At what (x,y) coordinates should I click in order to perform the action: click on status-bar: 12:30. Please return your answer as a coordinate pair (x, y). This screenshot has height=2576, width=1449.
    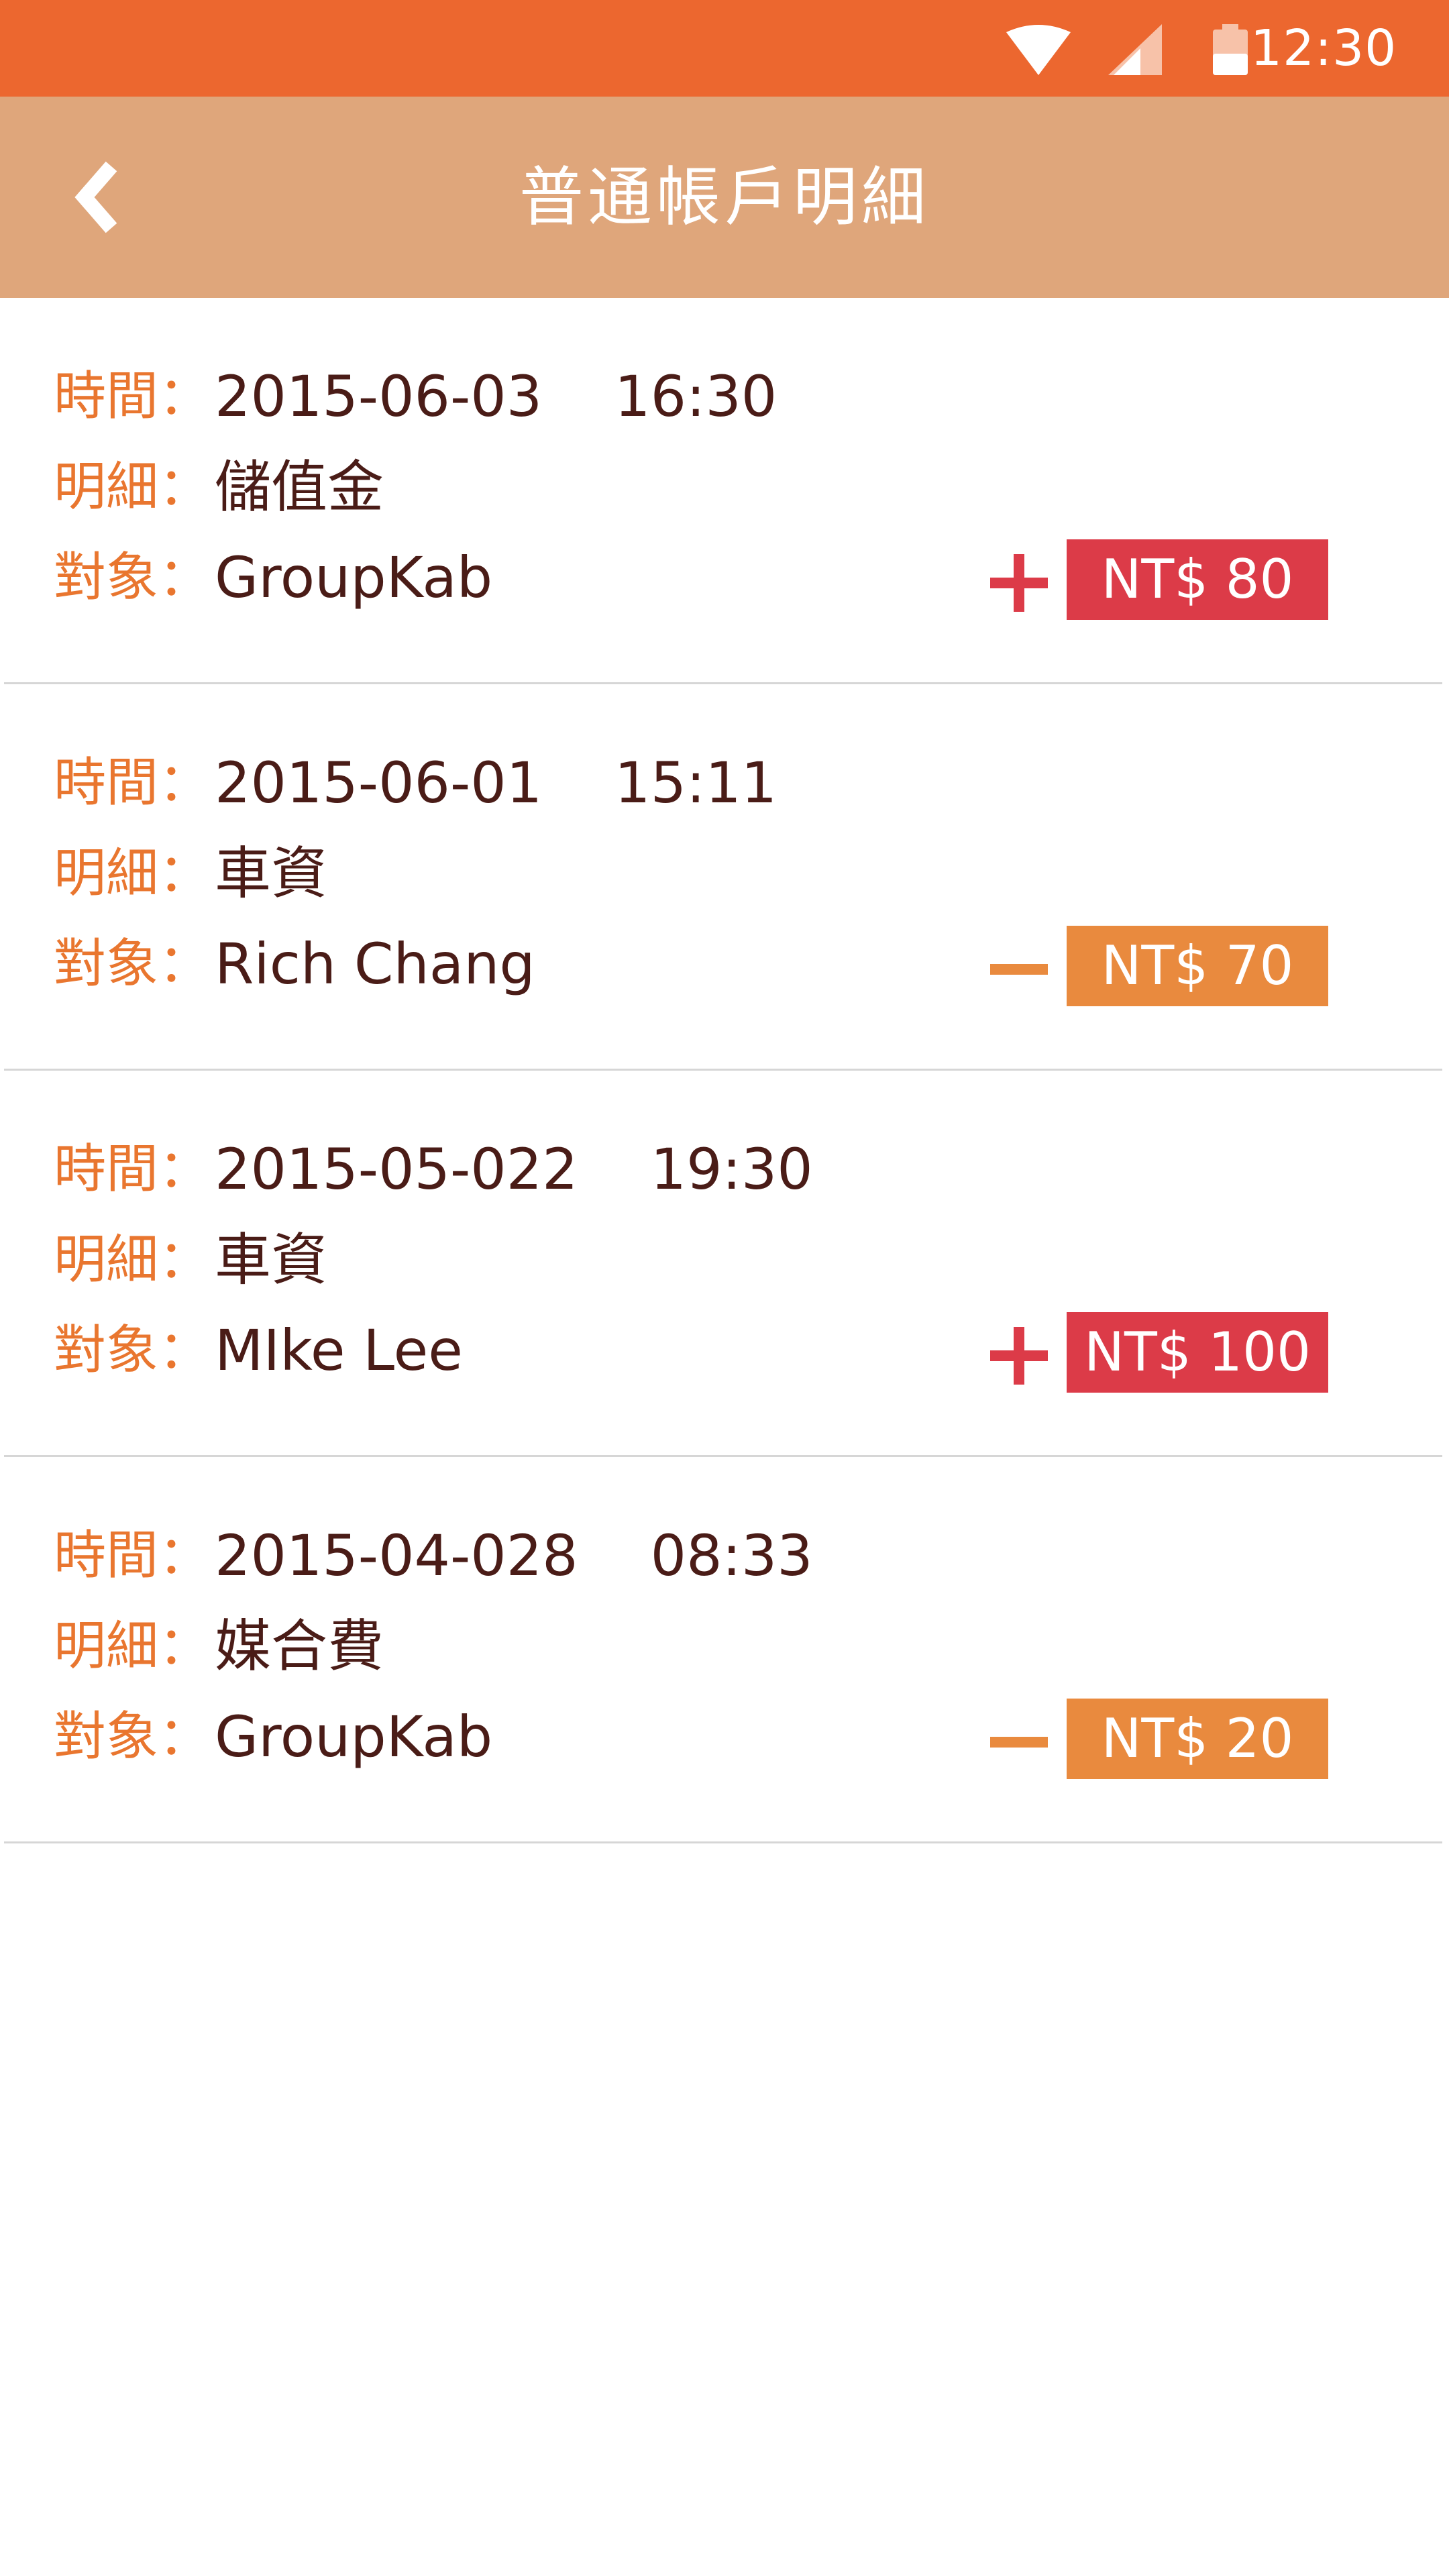
    Looking at the image, I should click on (724, 48).